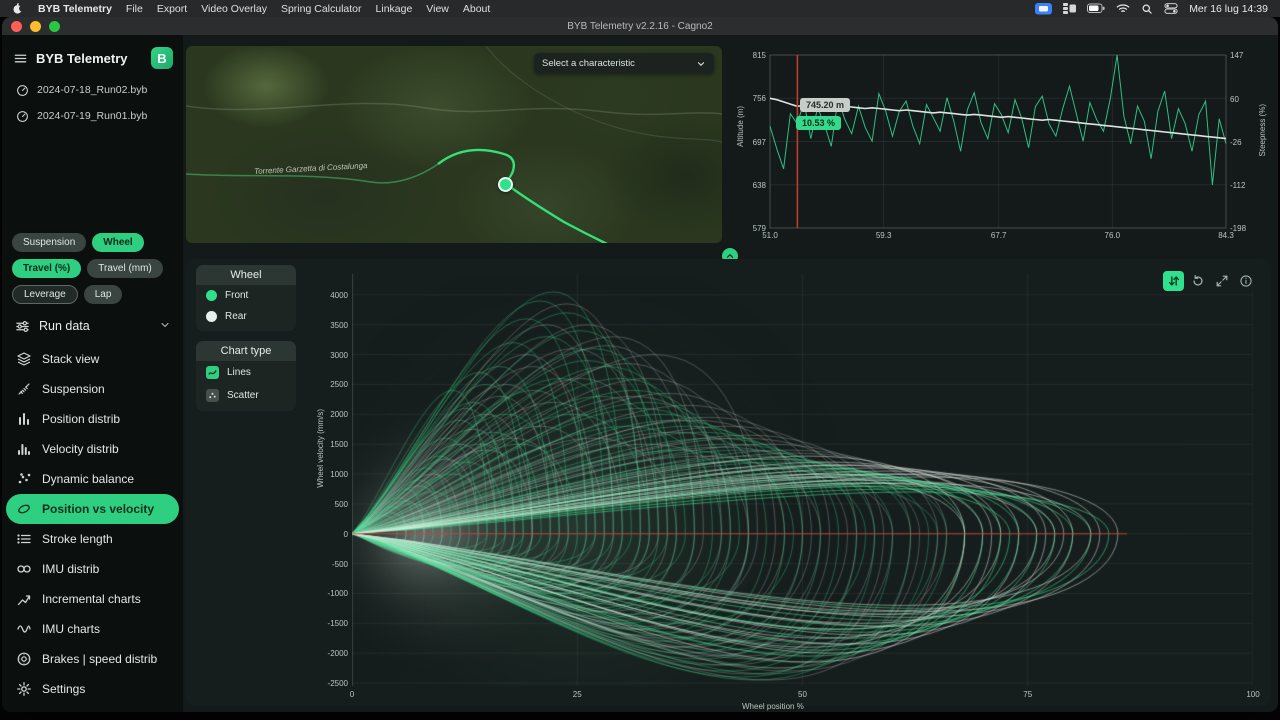  What do you see at coordinates (92, 116) in the screenshot?
I see `run-file-item: 2024-07-19_Run01.byb` at bounding box center [92, 116].